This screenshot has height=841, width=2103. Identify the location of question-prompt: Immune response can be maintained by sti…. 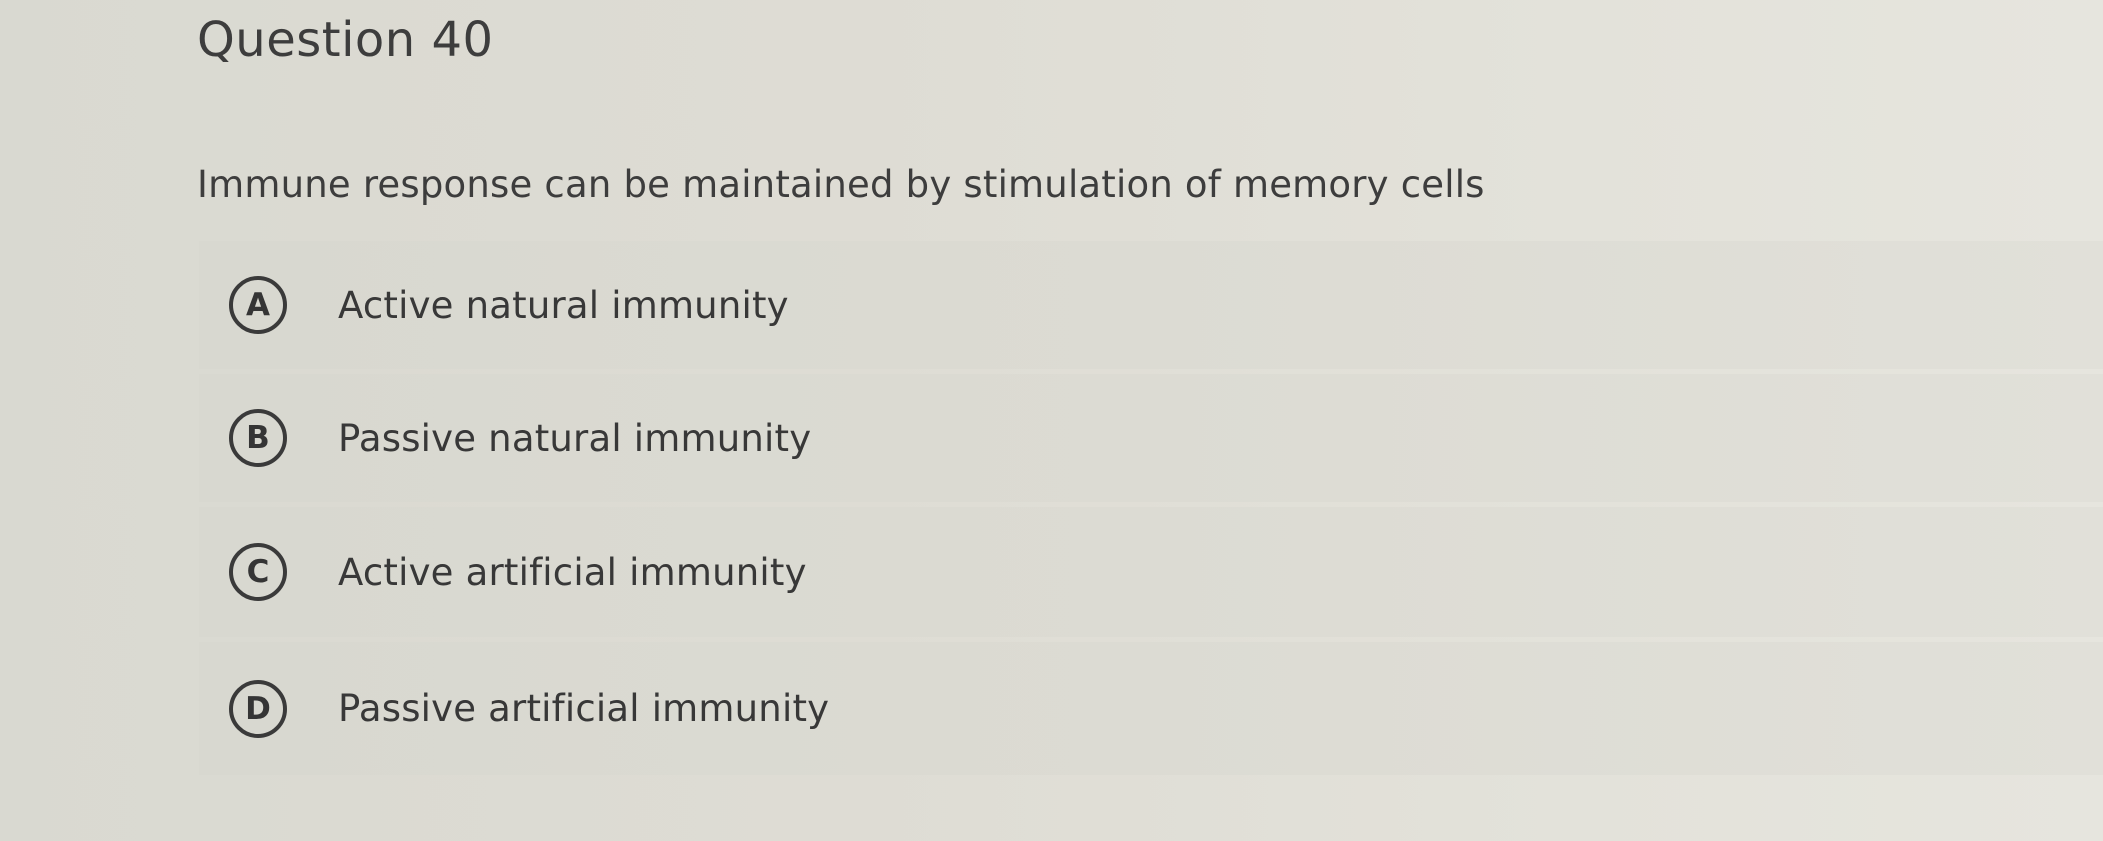
(841, 184).